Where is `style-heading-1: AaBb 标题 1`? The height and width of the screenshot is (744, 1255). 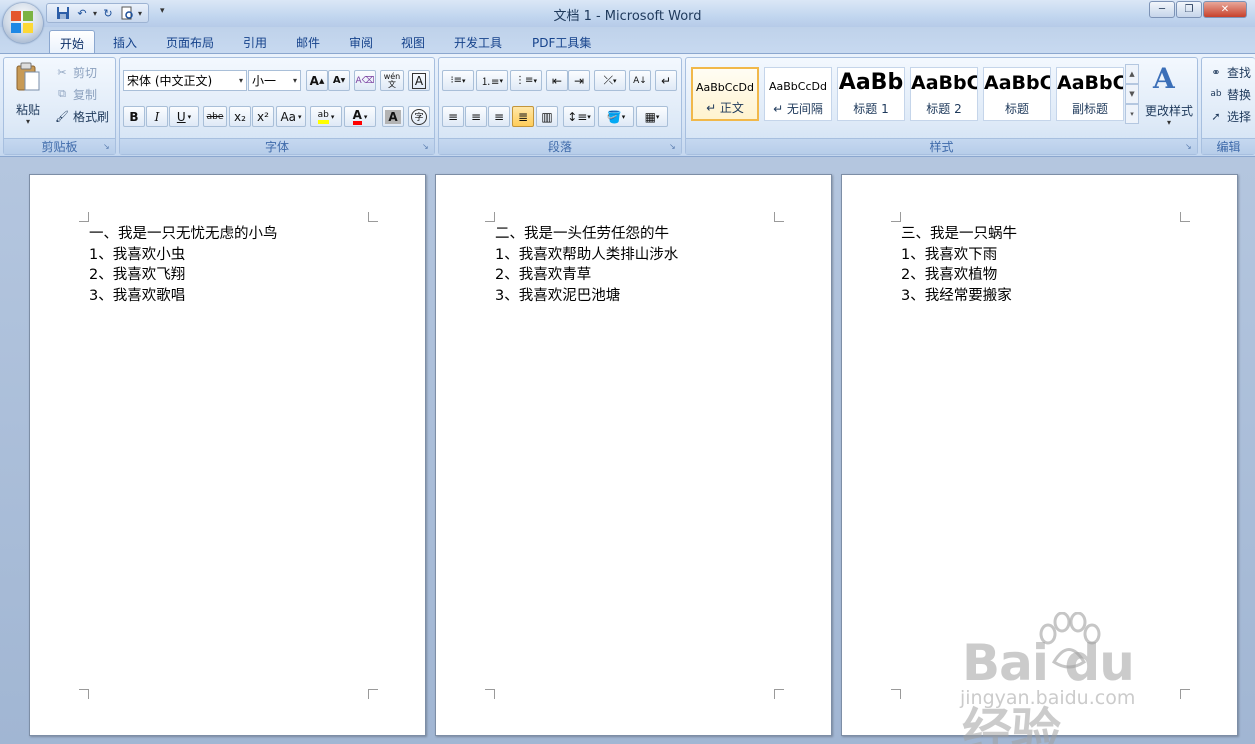 style-heading-1: AaBb 标题 1 is located at coordinates (871, 94).